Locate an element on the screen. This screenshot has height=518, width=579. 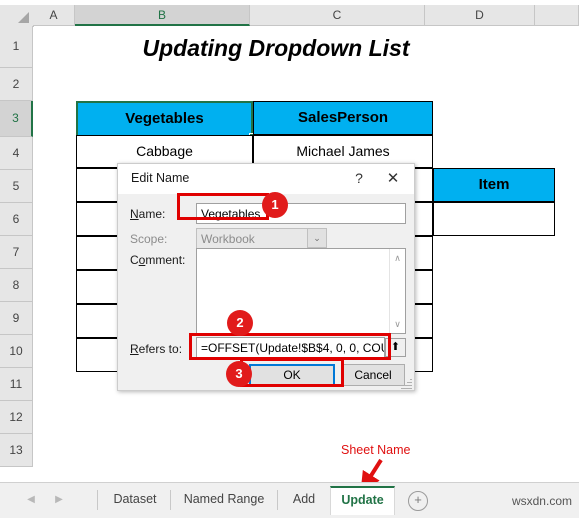
comment-label: Comment: is located at coordinates (158, 260).